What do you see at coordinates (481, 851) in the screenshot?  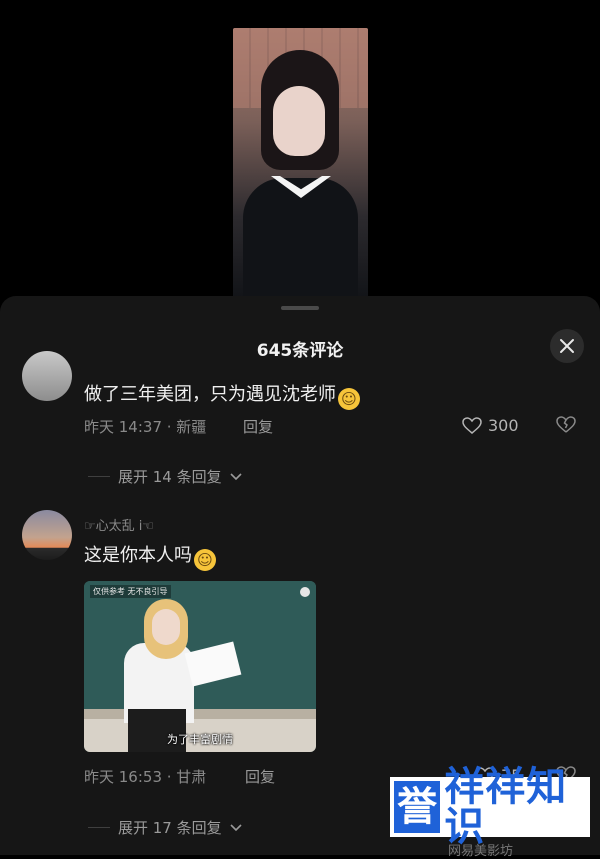 I see `watermark-subtext: 网易美影坊` at bounding box center [481, 851].